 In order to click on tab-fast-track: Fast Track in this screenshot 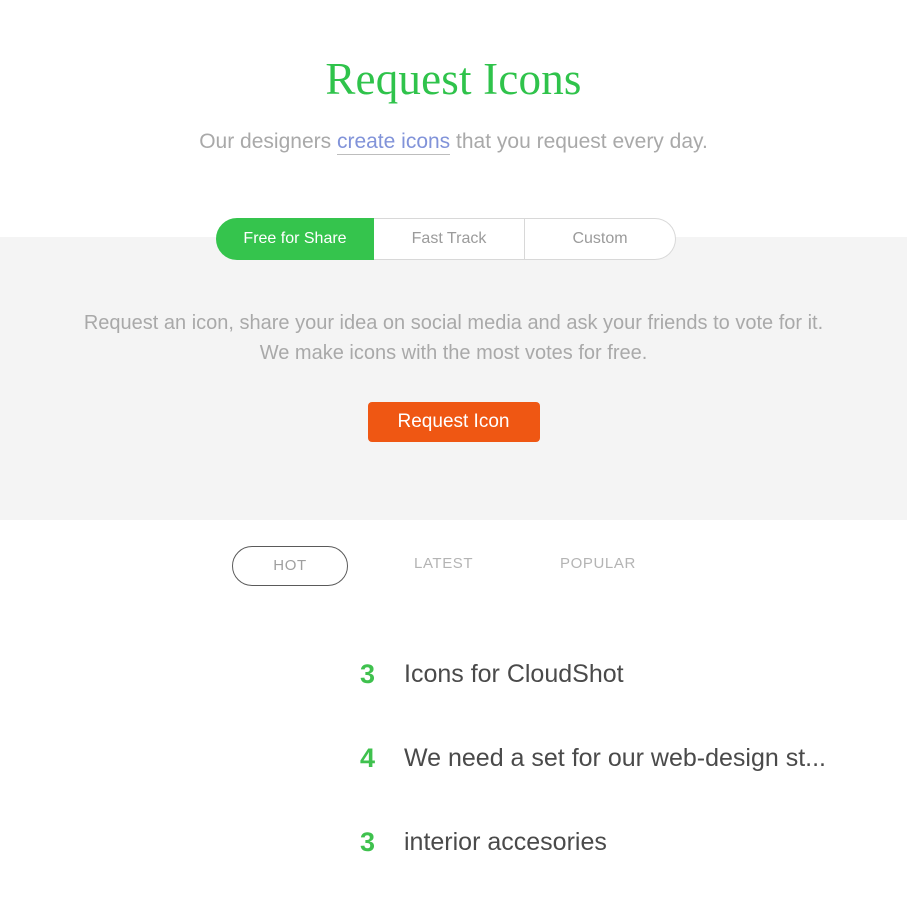, I will do `click(449, 239)`.